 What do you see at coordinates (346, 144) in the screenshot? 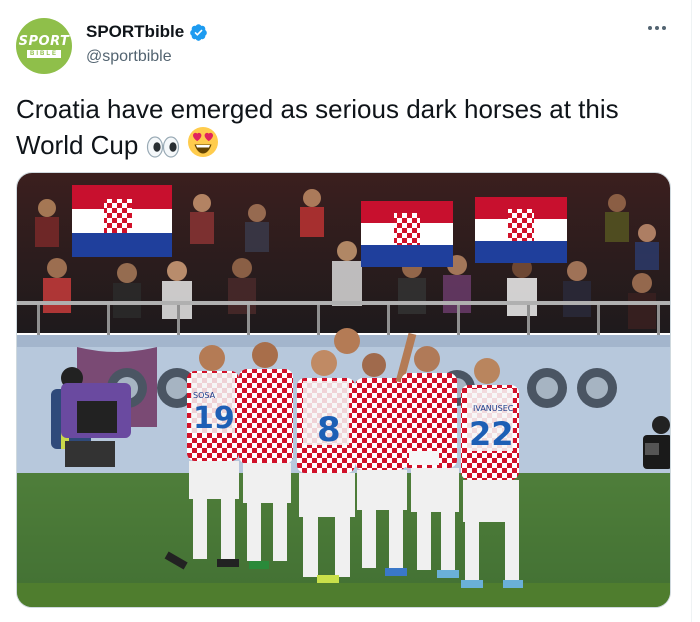
I see `tweet-text-line-2-row: World Cup` at bounding box center [346, 144].